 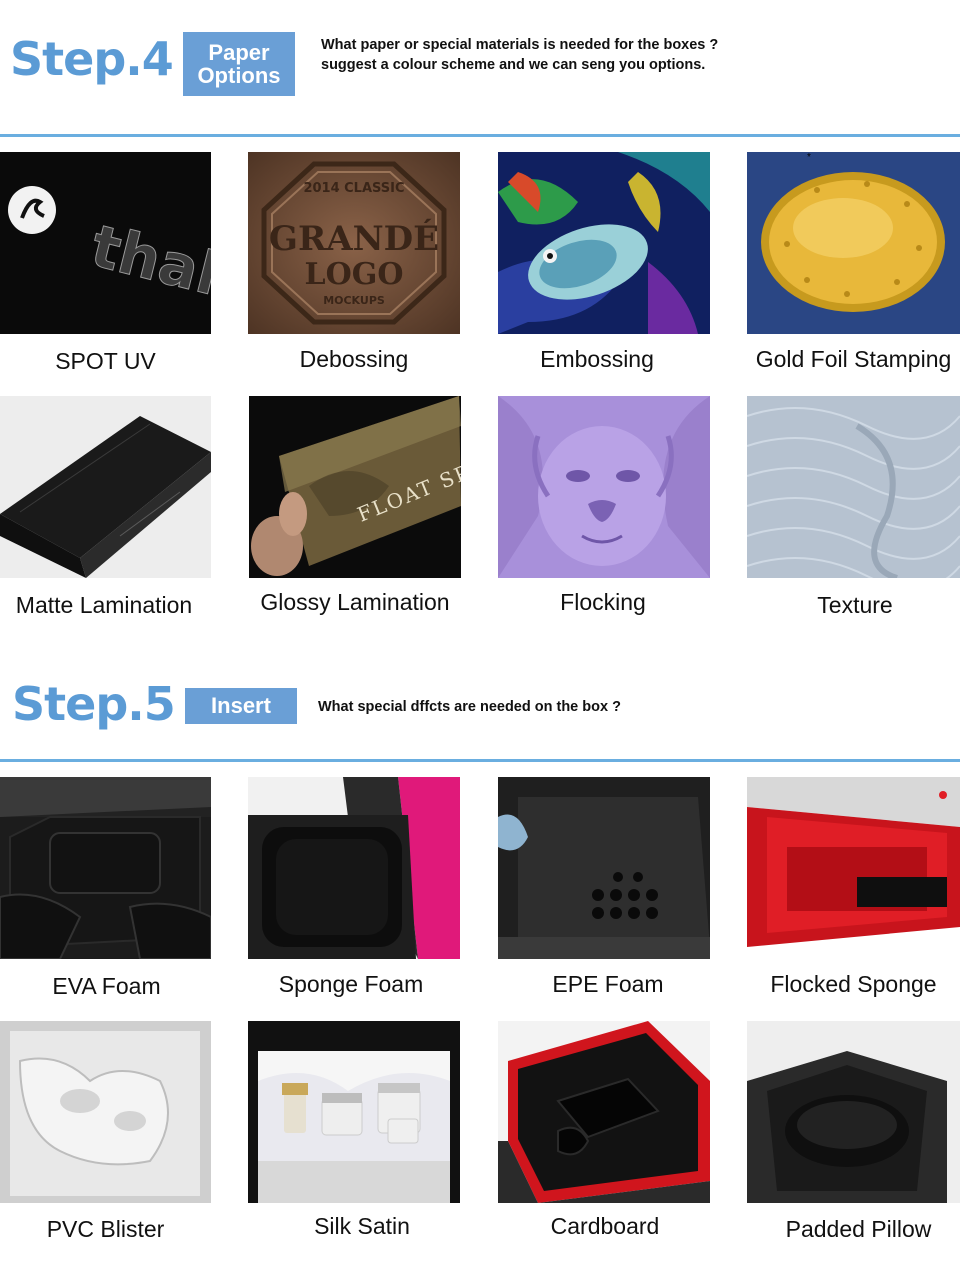 What do you see at coordinates (355, 487) in the screenshot?
I see `glossy-lamination-image: FLOAT SPA` at bounding box center [355, 487].